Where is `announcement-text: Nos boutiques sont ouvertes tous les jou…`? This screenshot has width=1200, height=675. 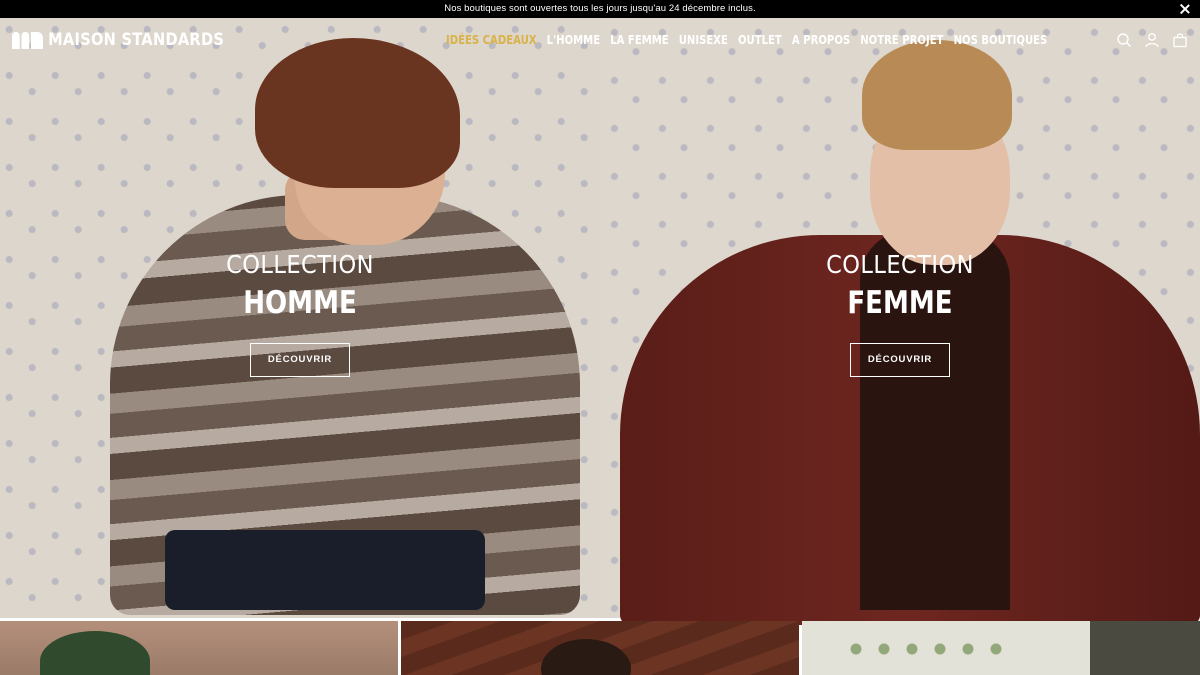
announcement-text: Nos boutiques sont ouvertes tous les jou… is located at coordinates (600, 8).